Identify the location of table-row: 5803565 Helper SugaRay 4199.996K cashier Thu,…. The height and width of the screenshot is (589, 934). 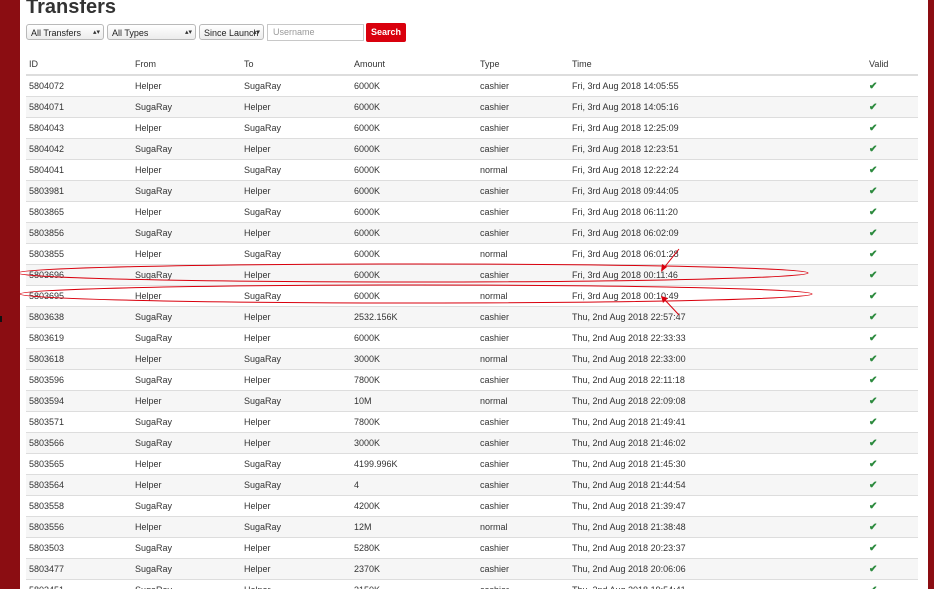
(472, 464).